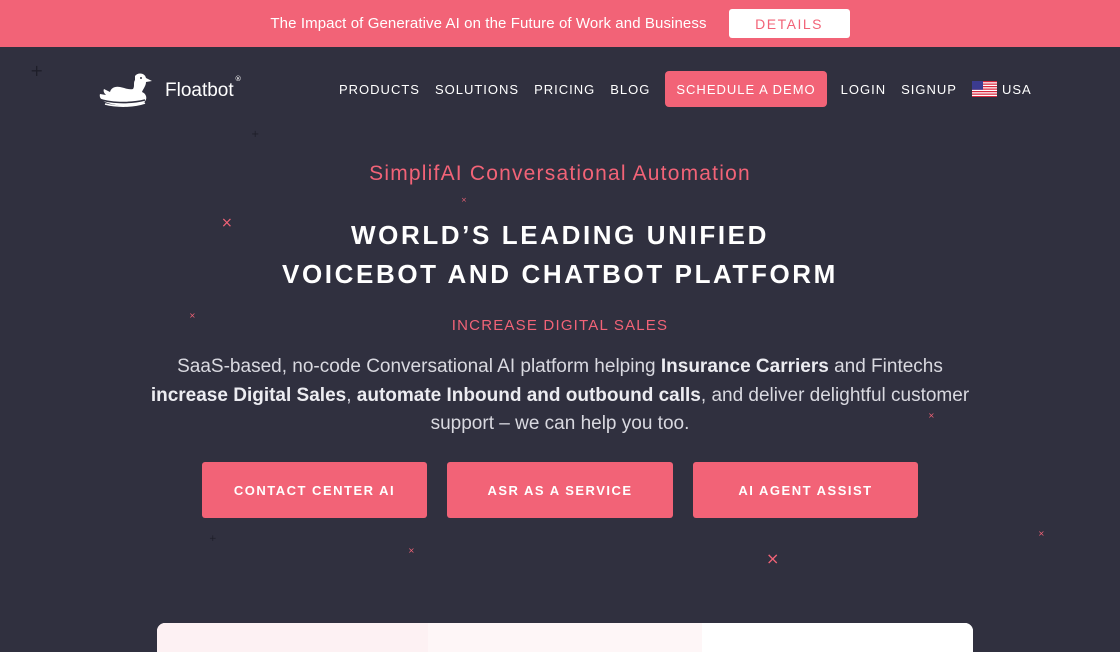 Image resolution: width=1120 pixels, height=652 pixels. I want to click on feature-card-preview, so click(565, 637).